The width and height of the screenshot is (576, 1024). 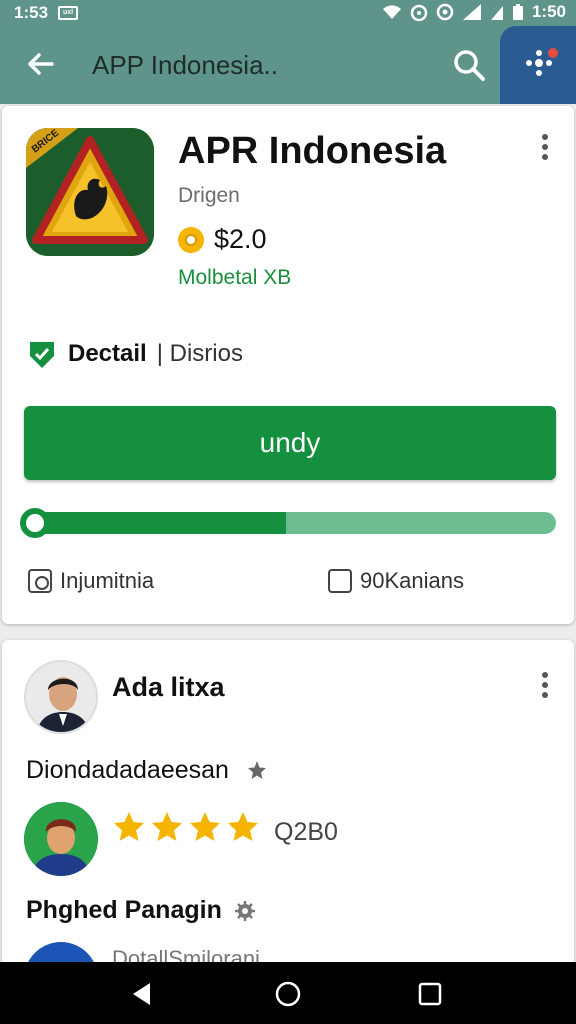 What do you see at coordinates (31, 12) in the screenshot?
I see `status-left-text: 1:53` at bounding box center [31, 12].